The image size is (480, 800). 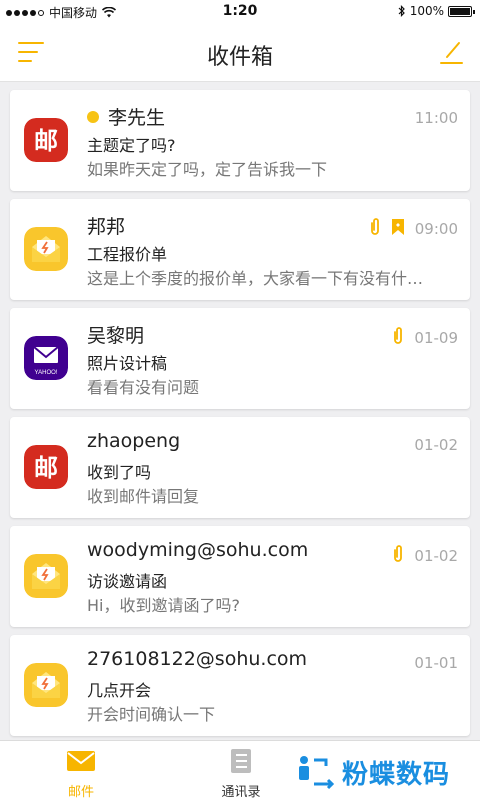 What do you see at coordinates (119, 690) in the screenshot?
I see `email-subject: 几点开会` at bounding box center [119, 690].